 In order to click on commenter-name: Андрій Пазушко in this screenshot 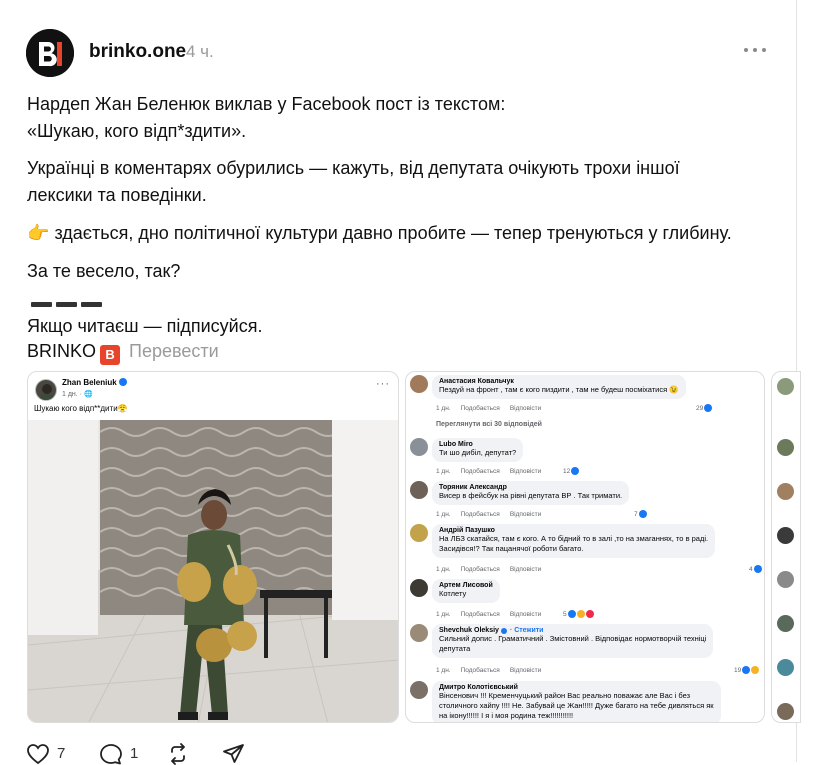, I will do `click(467, 530)`.